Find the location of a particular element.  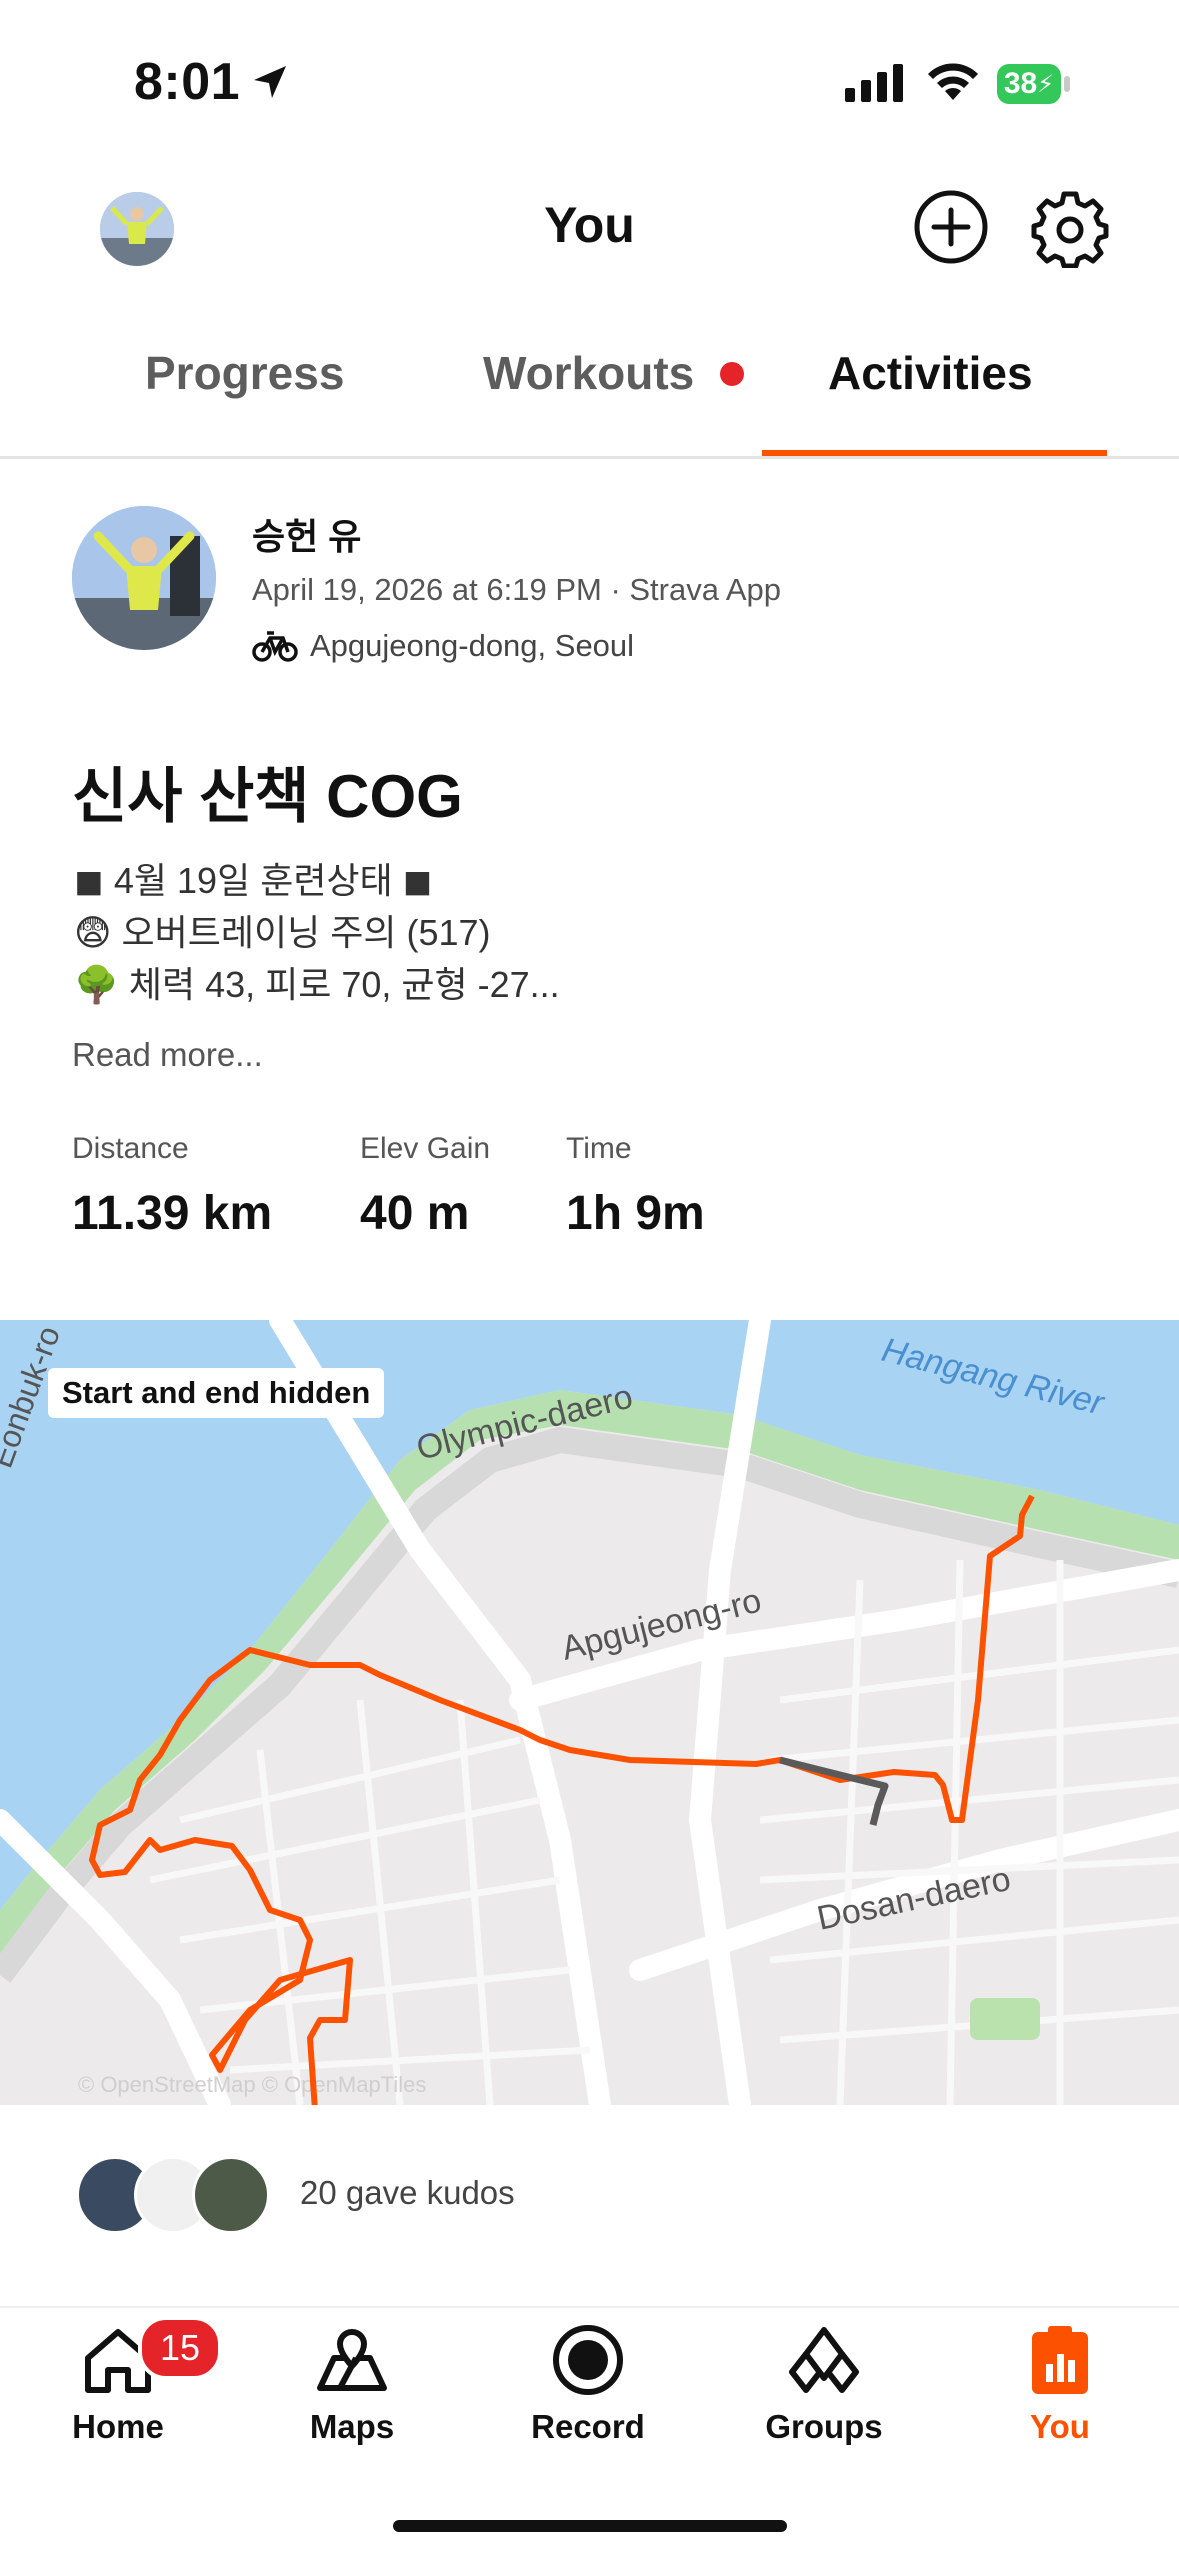

status-time: 8:01 is located at coordinates (187, 82).